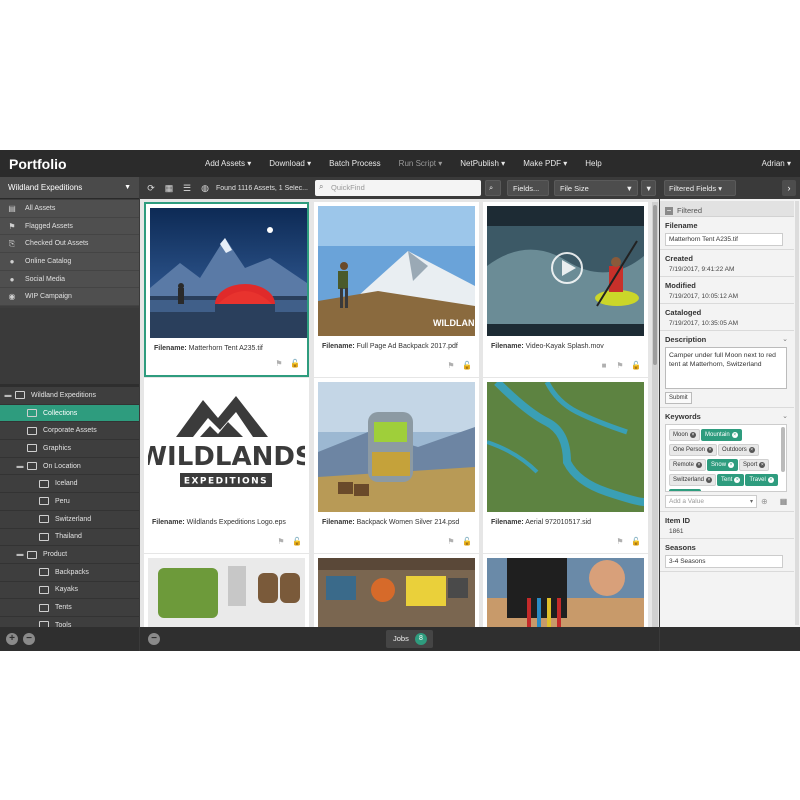 This screenshot has width=800, height=800. I want to click on gallery-tree-item: Switzerland, so click(69, 519).